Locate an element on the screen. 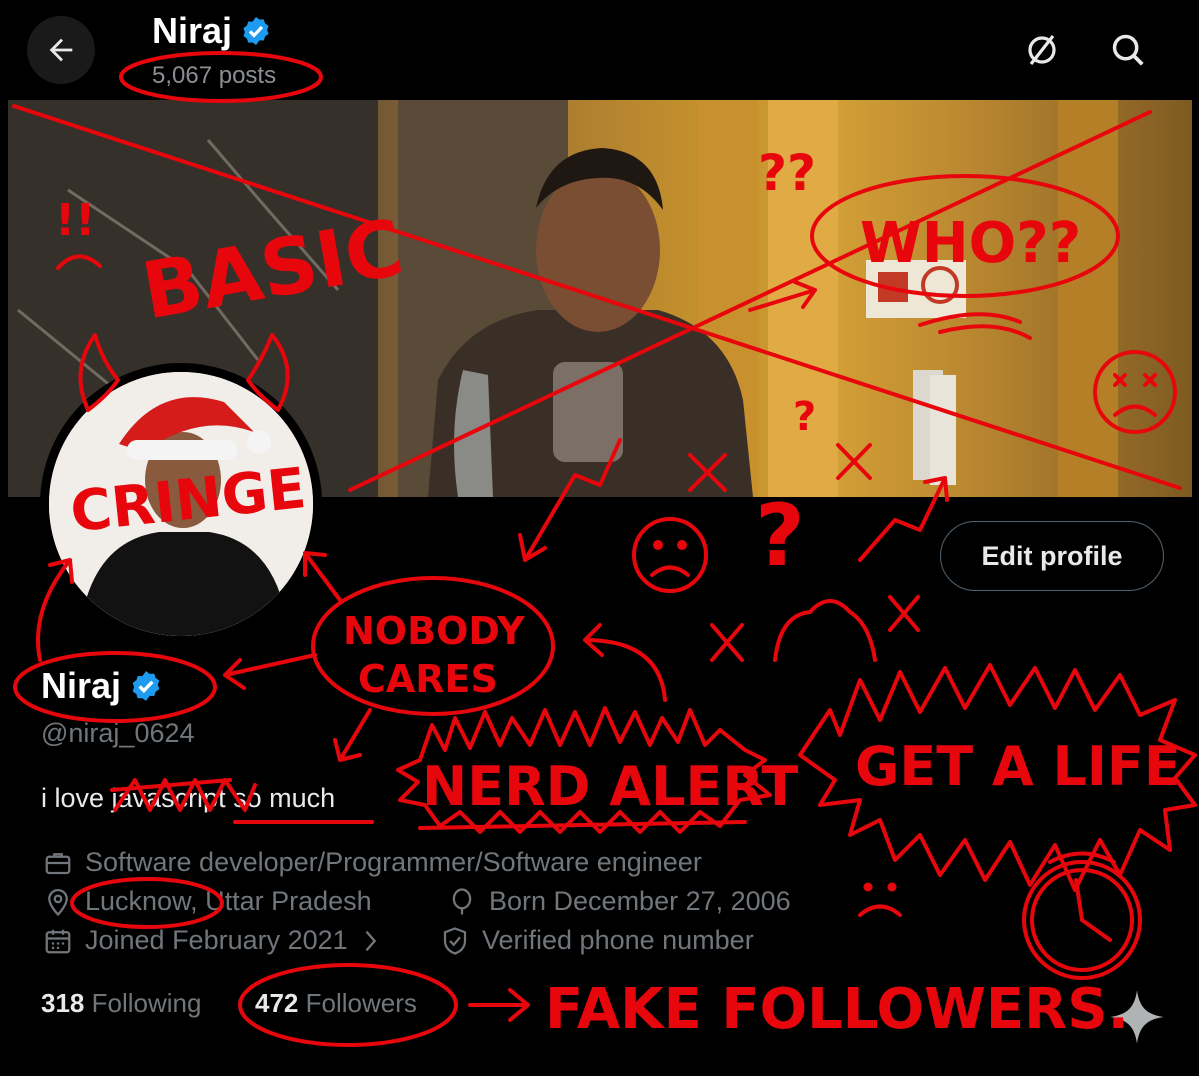 The image size is (1199, 1076). followers-link: 472 Followers is located at coordinates (336, 1003).